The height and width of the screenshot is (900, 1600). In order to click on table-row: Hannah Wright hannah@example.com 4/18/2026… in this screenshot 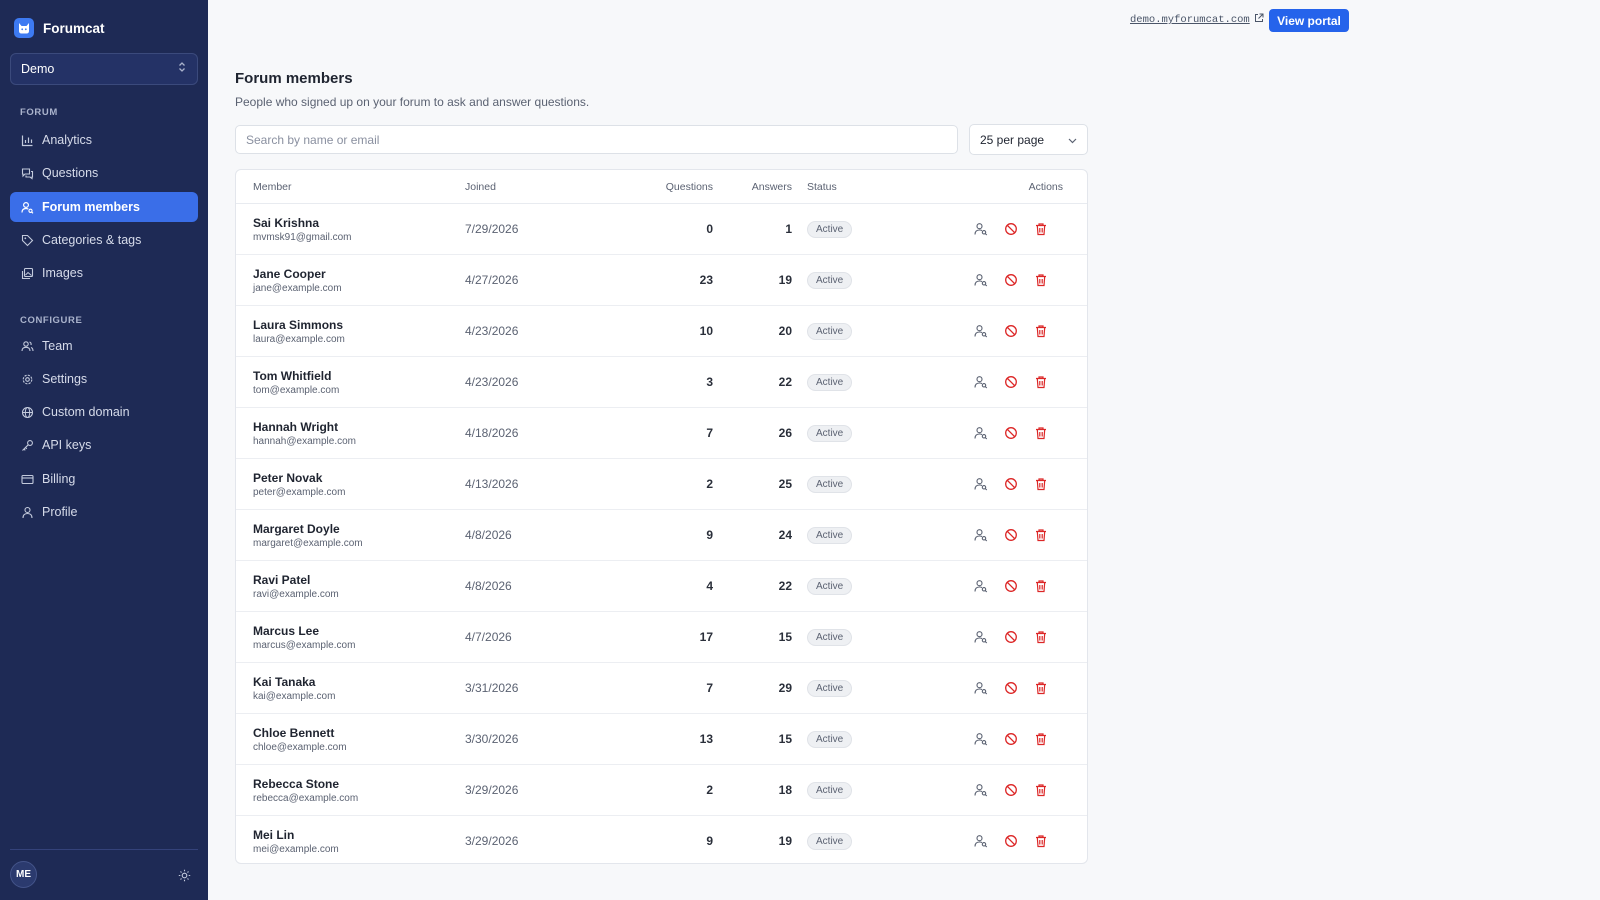, I will do `click(661, 433)`.